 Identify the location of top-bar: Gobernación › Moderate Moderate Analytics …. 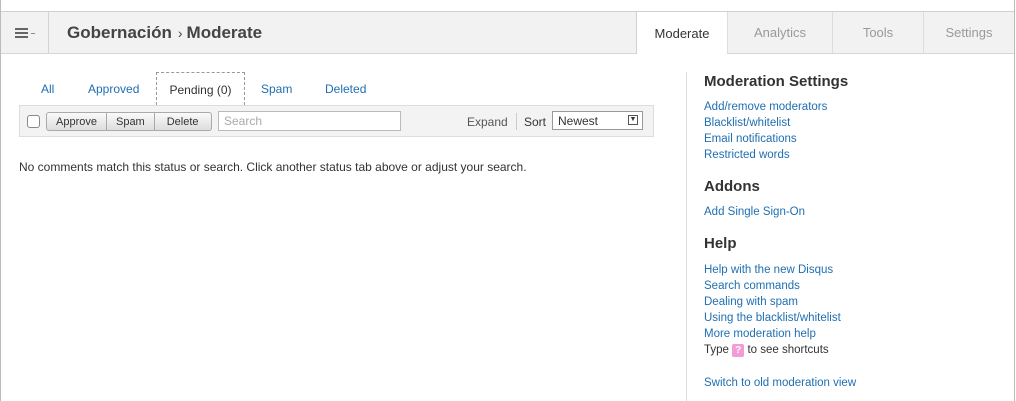
(507, 32).